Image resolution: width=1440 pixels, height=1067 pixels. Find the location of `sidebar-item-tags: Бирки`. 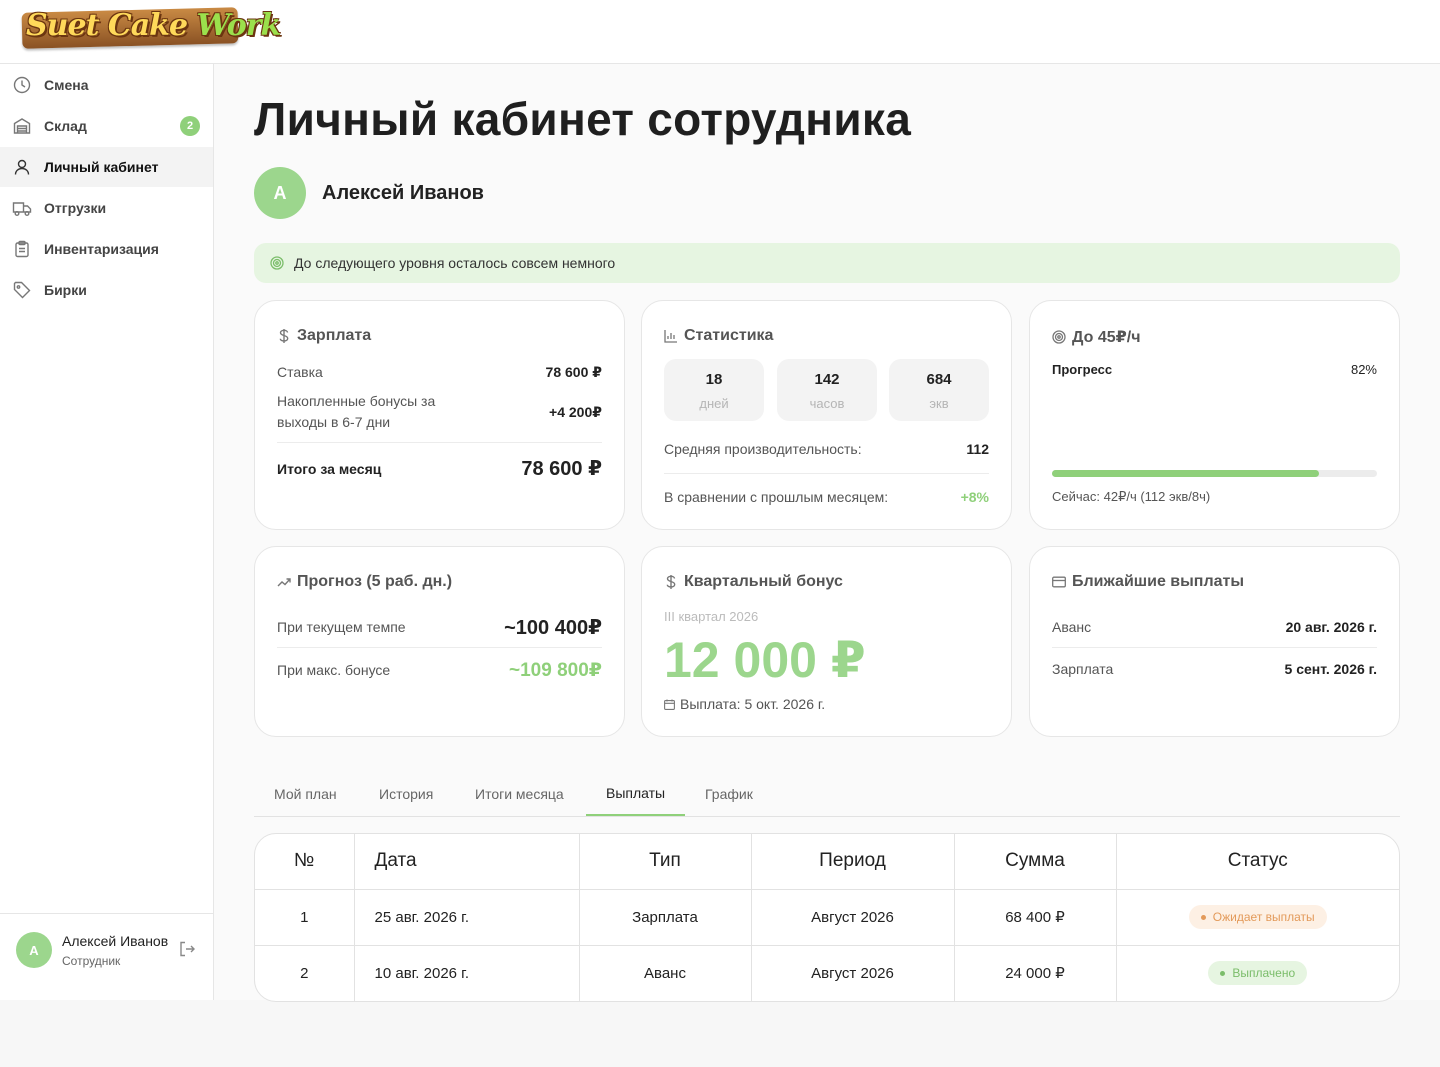

sidebar-item-tags: Бирки is located at coordinates (106, 290).